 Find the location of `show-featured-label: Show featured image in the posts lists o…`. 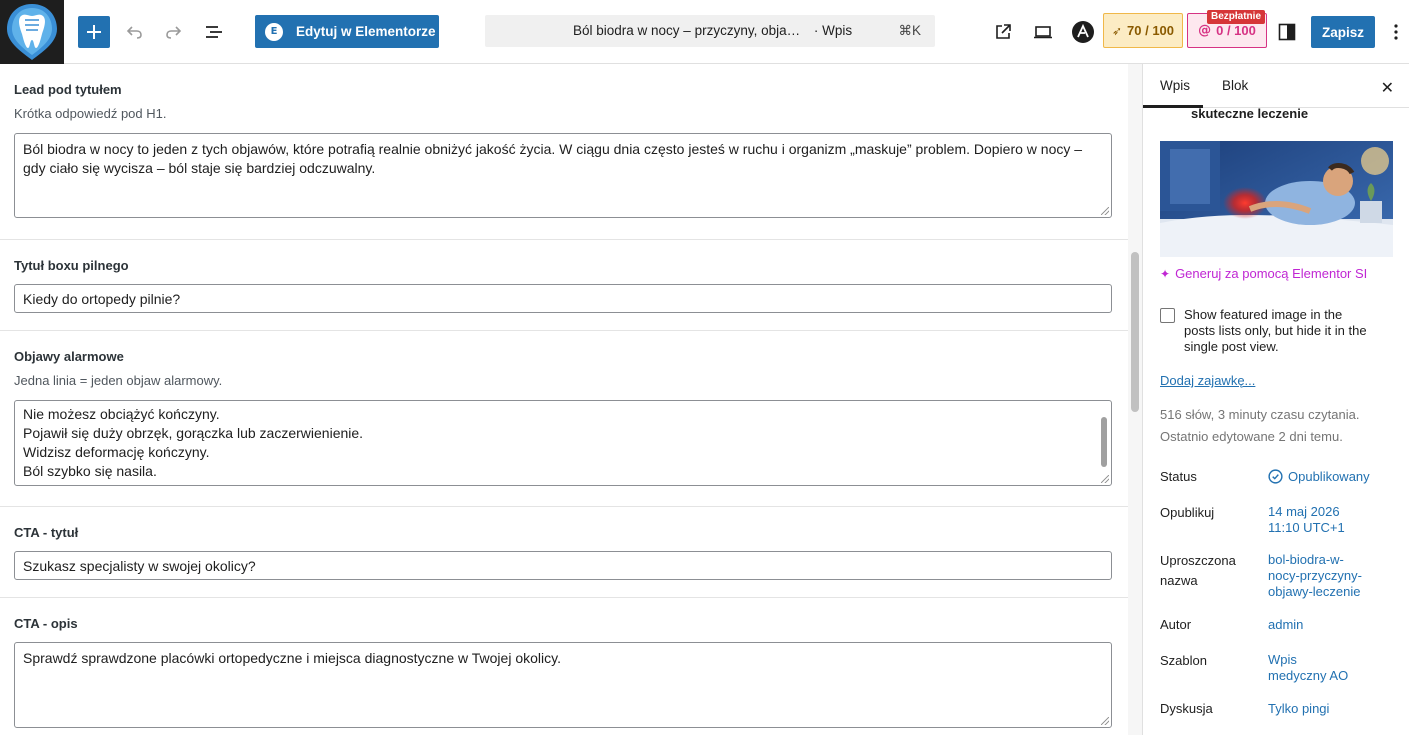

show-featured-label: Show featured image in the posts lists o… is located at coordinates (1275, 330).